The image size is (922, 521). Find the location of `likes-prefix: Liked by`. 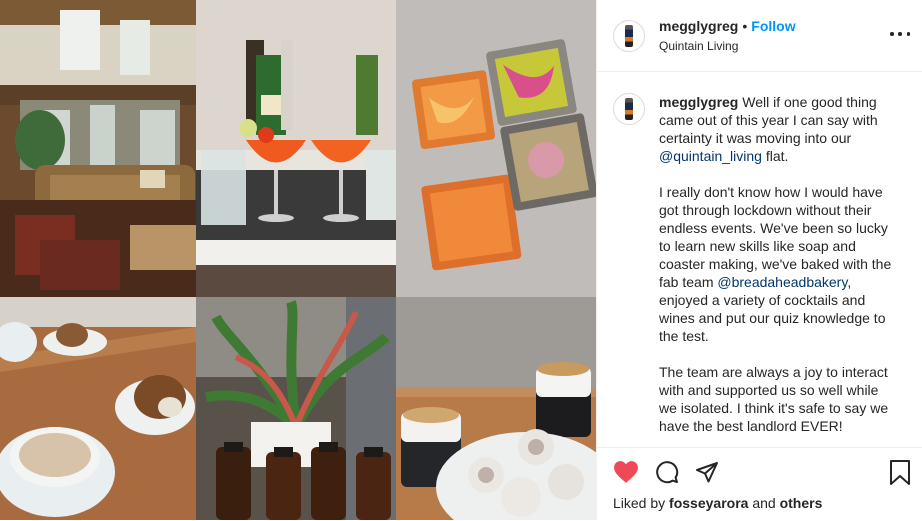

likes-prefix: Liked by is located at coordinates (641, 503).